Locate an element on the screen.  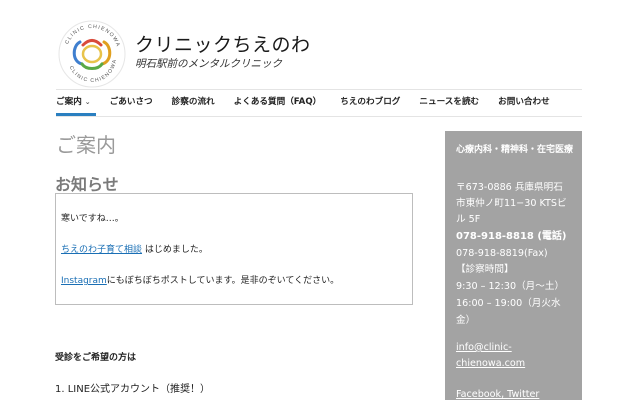
hours-line-1: 9:30 – 12:30（月〜土） is located at coordinates (510, 286).